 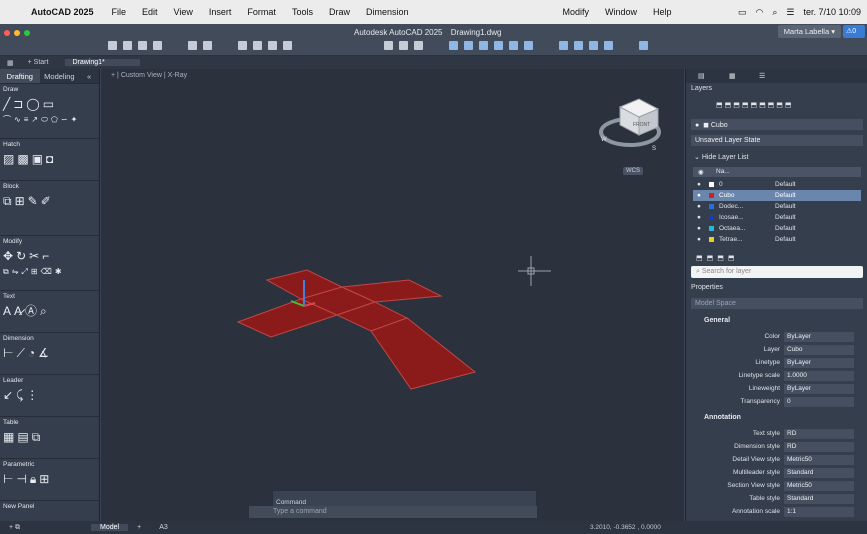 What do you see at coordinates (641, 125) in the screenshot?
I see `viewcube-face: FRONT` at bounding box center [641, 125].